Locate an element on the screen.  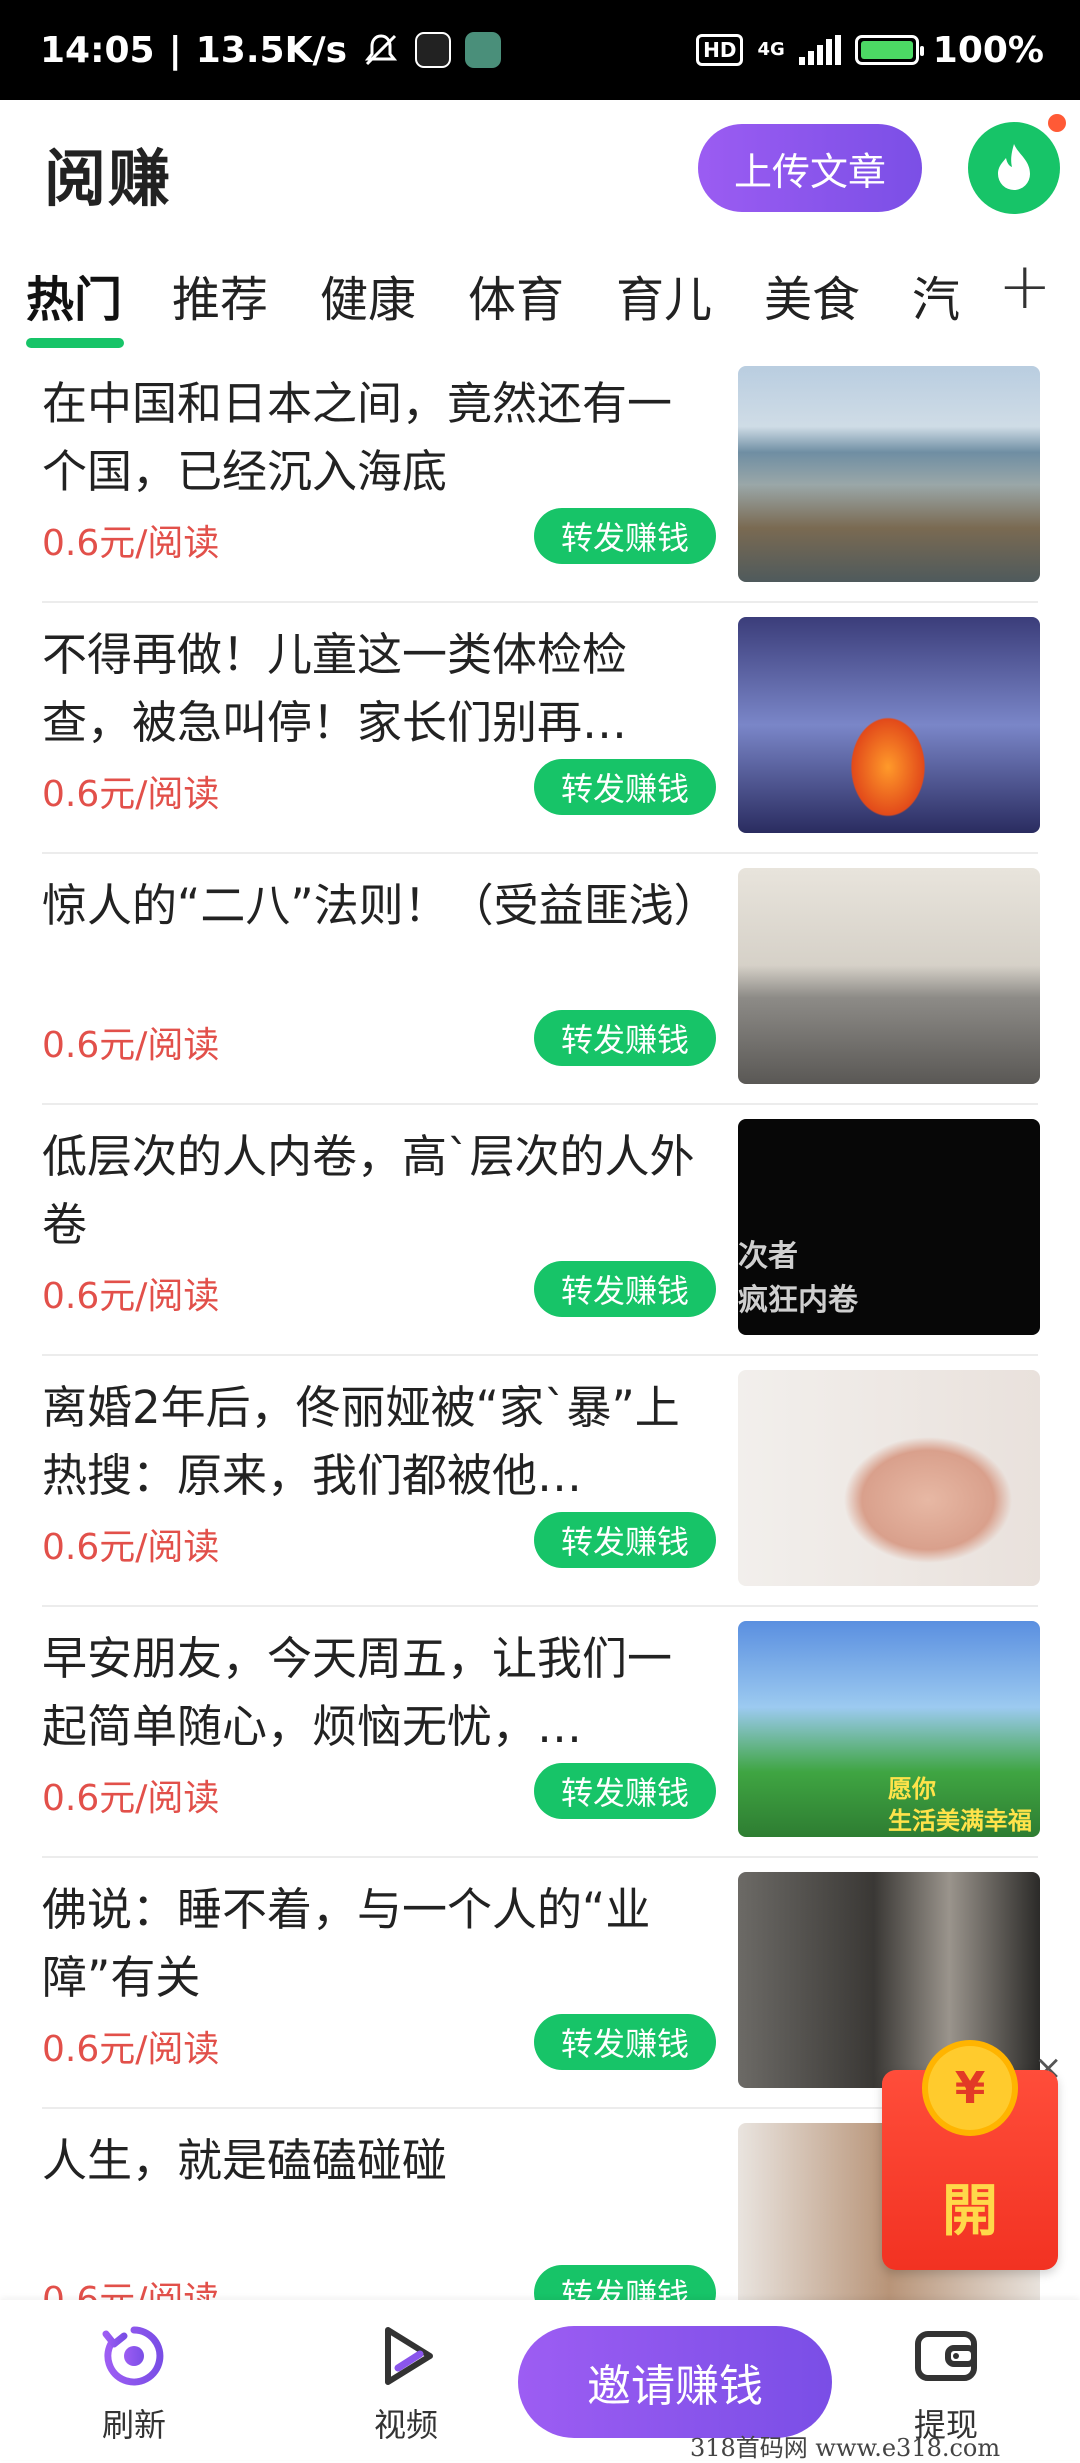
tab-food: 美食 is located at coordinates (812, 295).